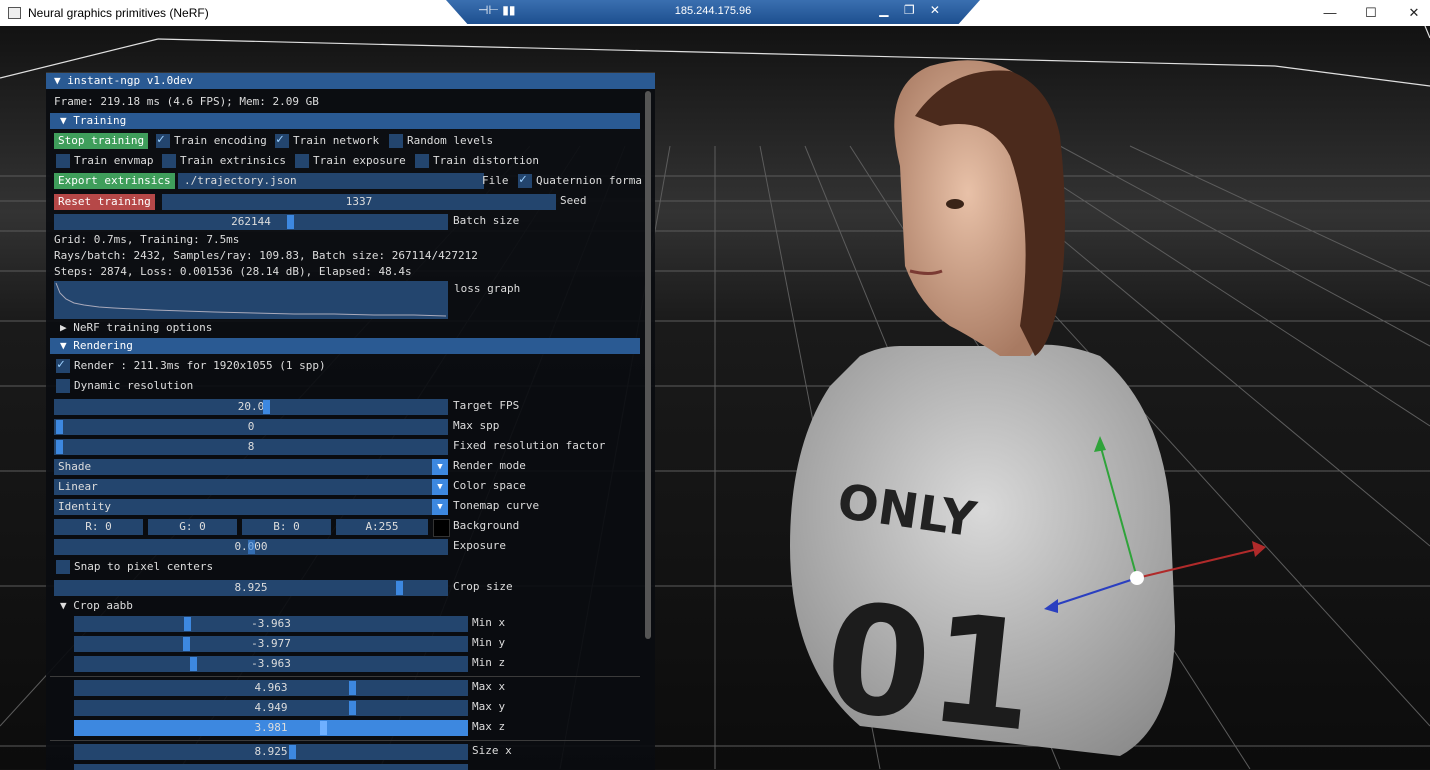 This screenshot has height=770, width=1430. I want to click on dynamic-resolution-checkbox, so click(63, 386).